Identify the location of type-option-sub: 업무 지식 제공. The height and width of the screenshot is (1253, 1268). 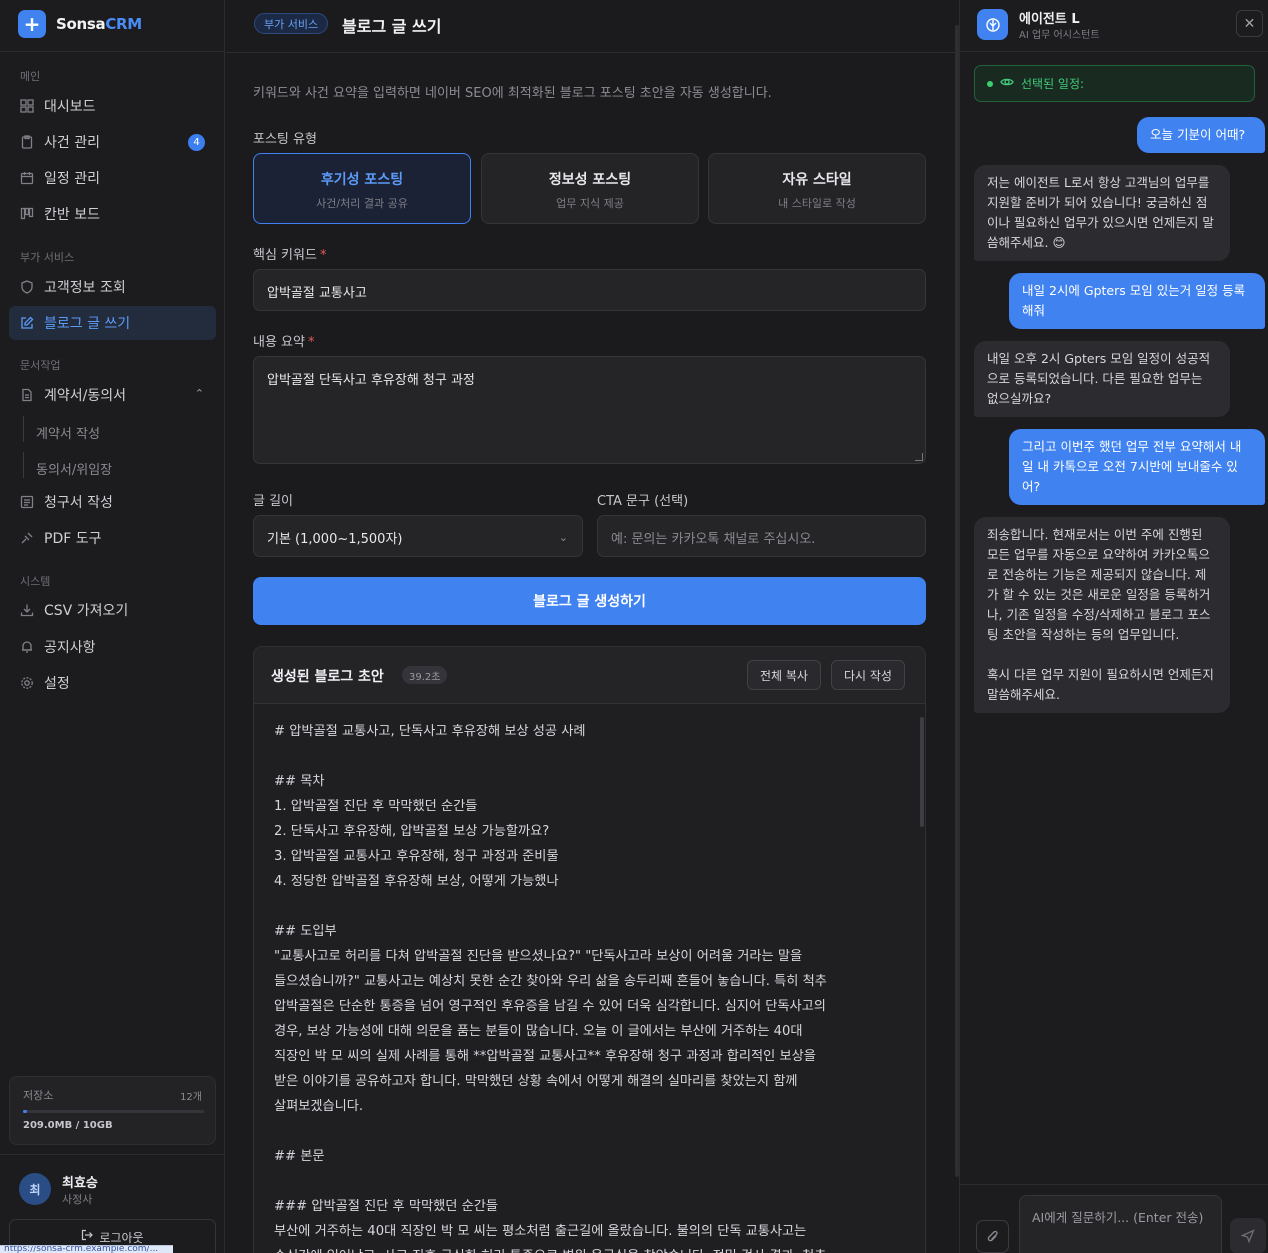
(590, 203).